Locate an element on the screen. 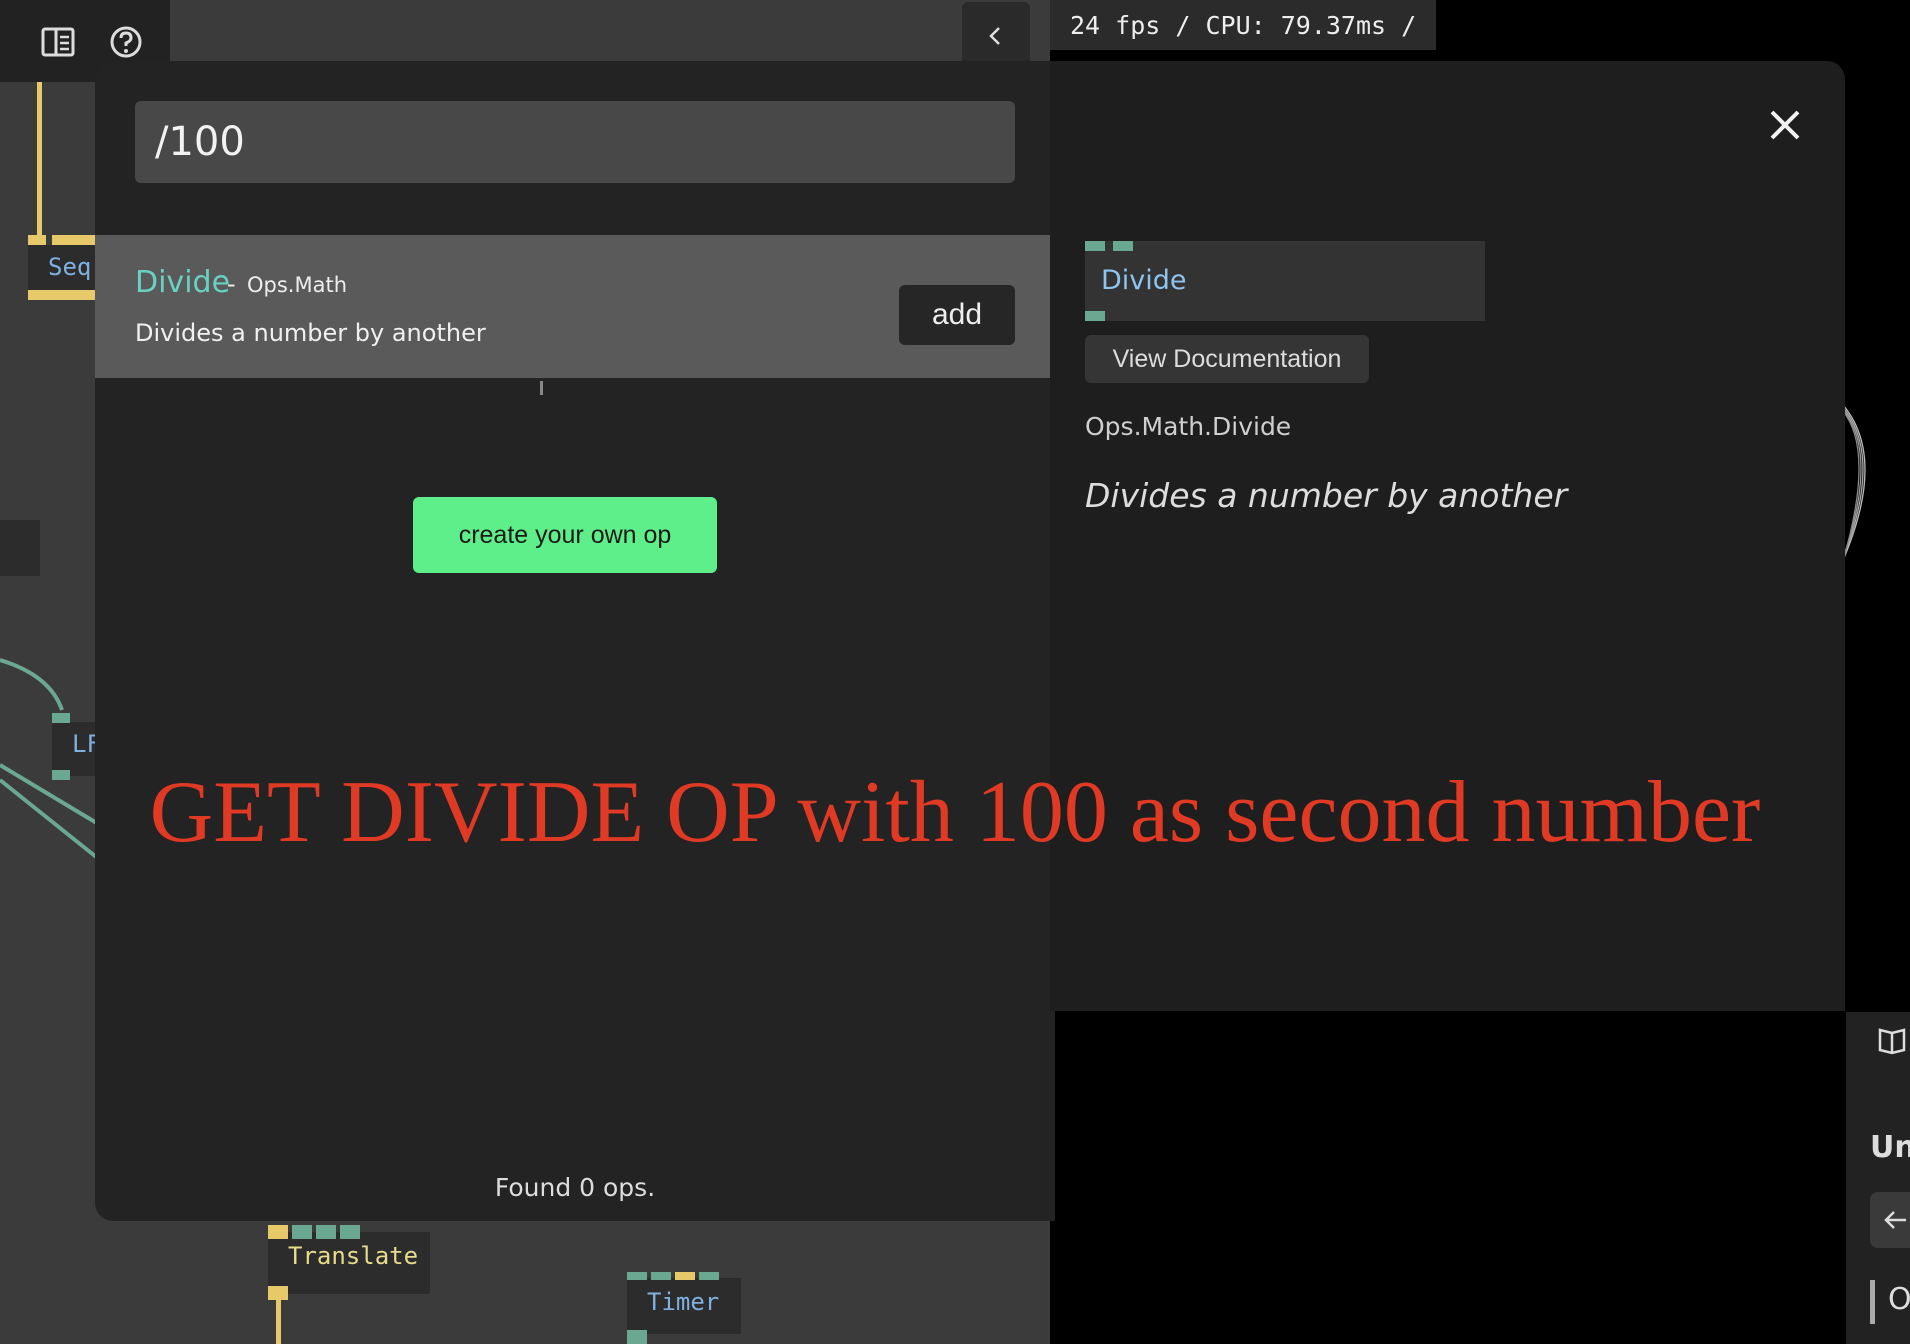  yellow-wire is located at coordinates (39, 159).